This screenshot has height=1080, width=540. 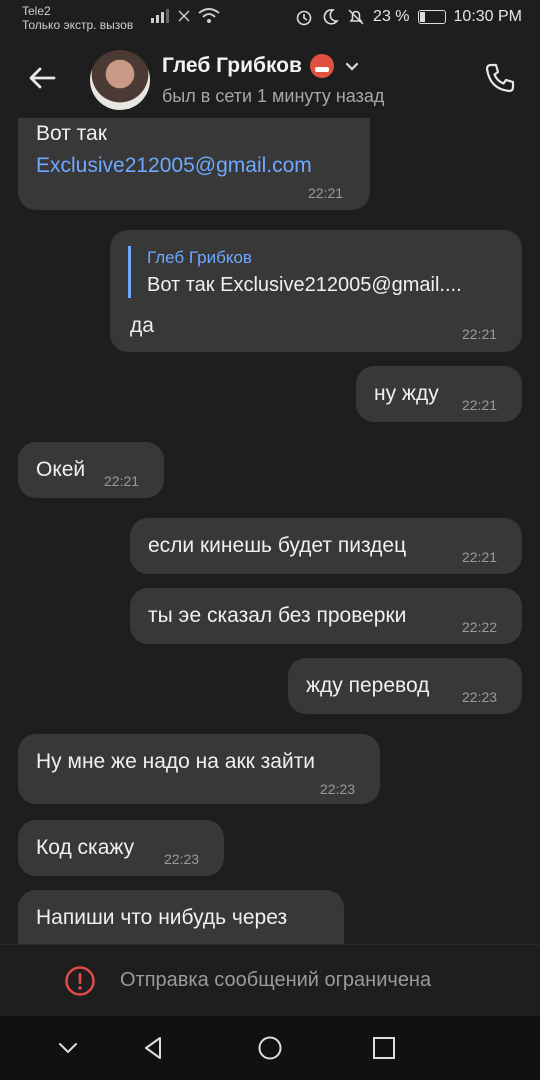 I want to click on reply-author: Глеб Грибков, so click(x=199, y=257).